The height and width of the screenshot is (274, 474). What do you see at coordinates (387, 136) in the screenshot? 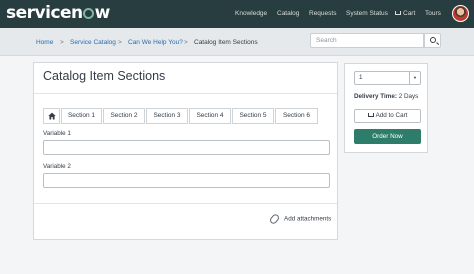
I see `order-now-button: Order Now` at bounding box center [387, 136].